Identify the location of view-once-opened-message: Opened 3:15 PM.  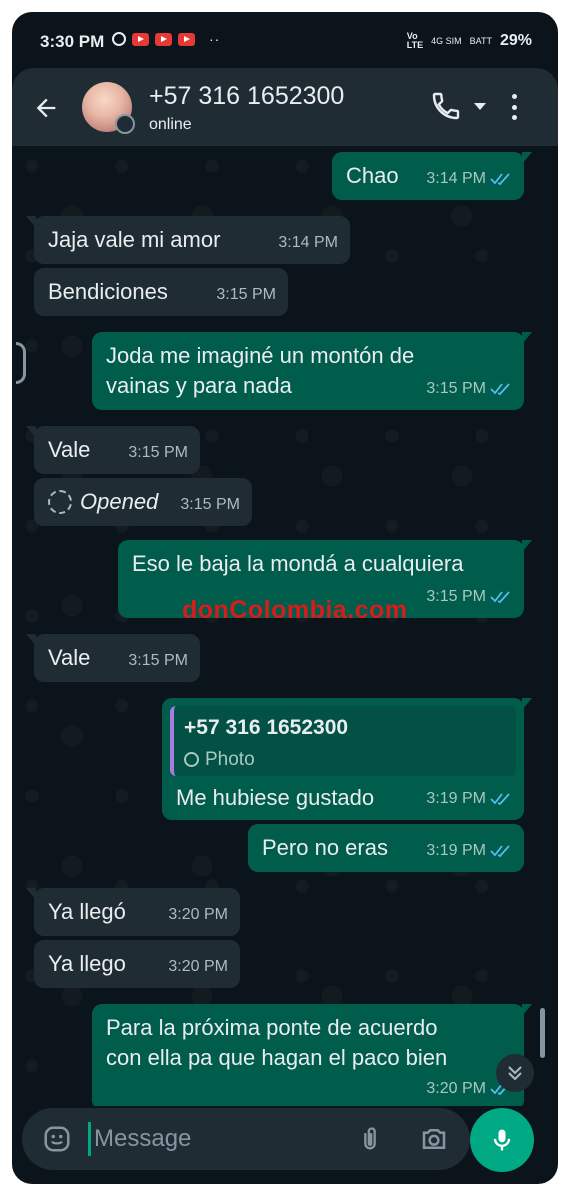
(143, 502).